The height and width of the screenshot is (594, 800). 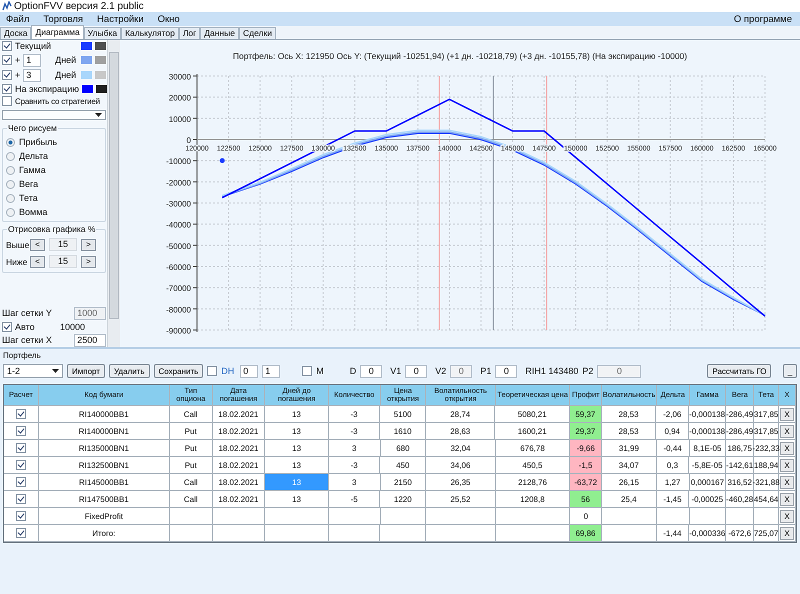 What do you see at coordinates (169, 19) in the screenshot?
I see `menu-item: Окно` at bounding box center [169, 19].